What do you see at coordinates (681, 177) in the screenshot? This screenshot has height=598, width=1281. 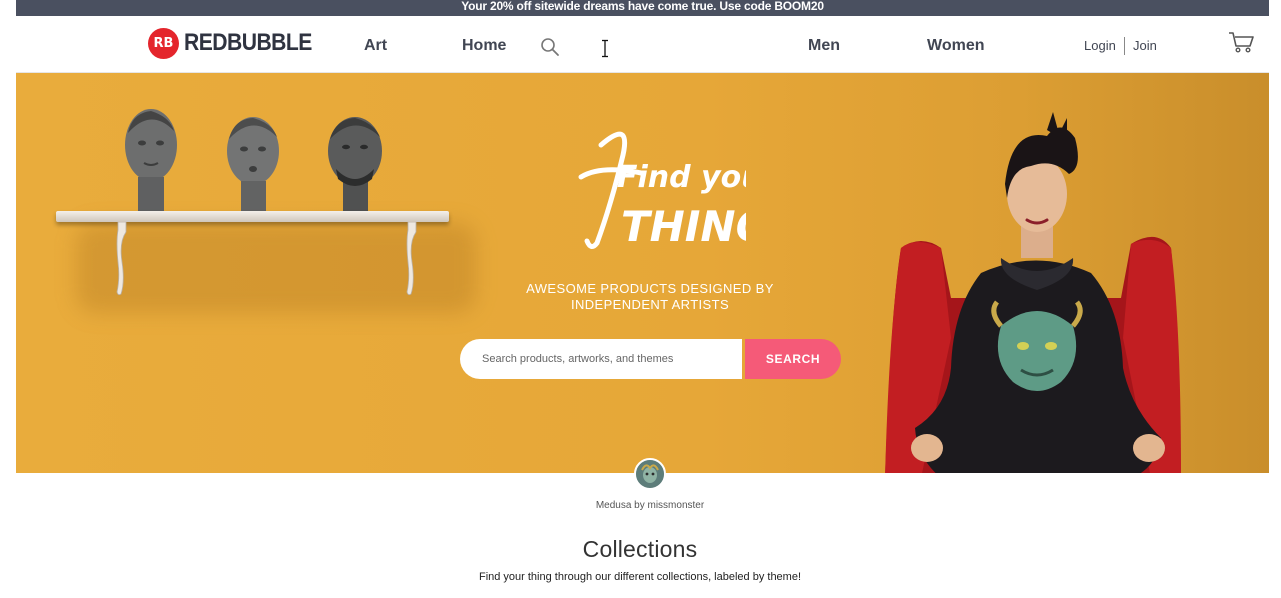 I see `headline-line1: Find your` at bounding box center [681, 177].